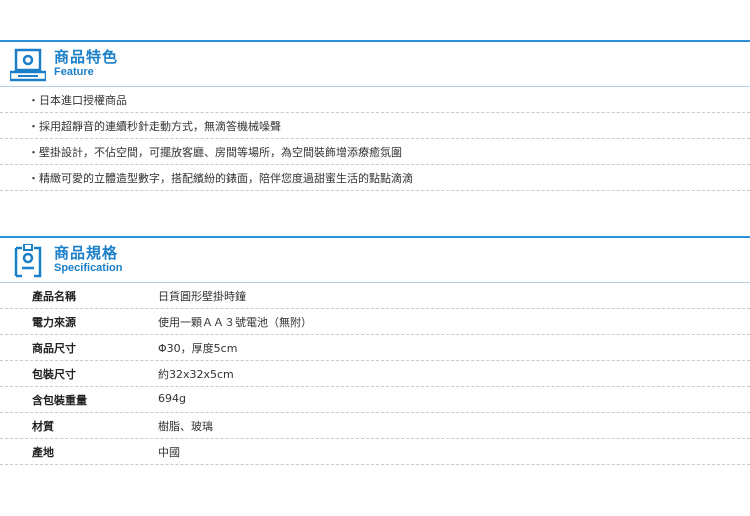 The width and height of the screenshot is (750, 516). I want to click on spec-value: Φ30，厚度5cm, so click(198, 348).